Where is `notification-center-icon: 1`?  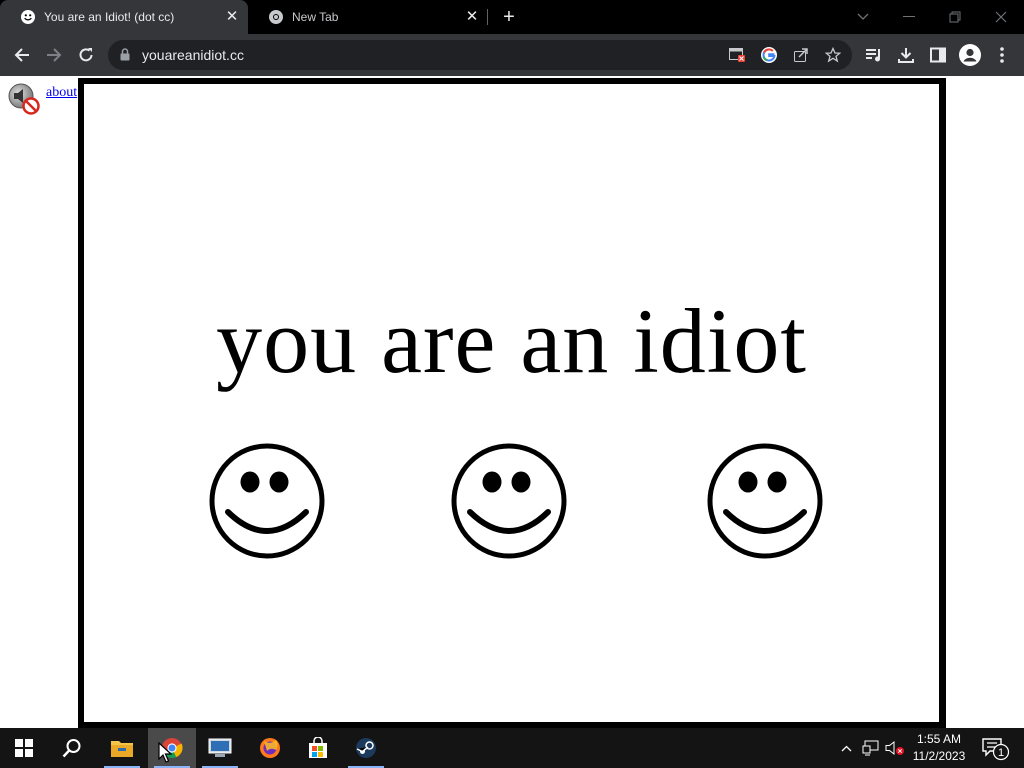
notification-center-icon: 1 is located at coordinates (995, 748).